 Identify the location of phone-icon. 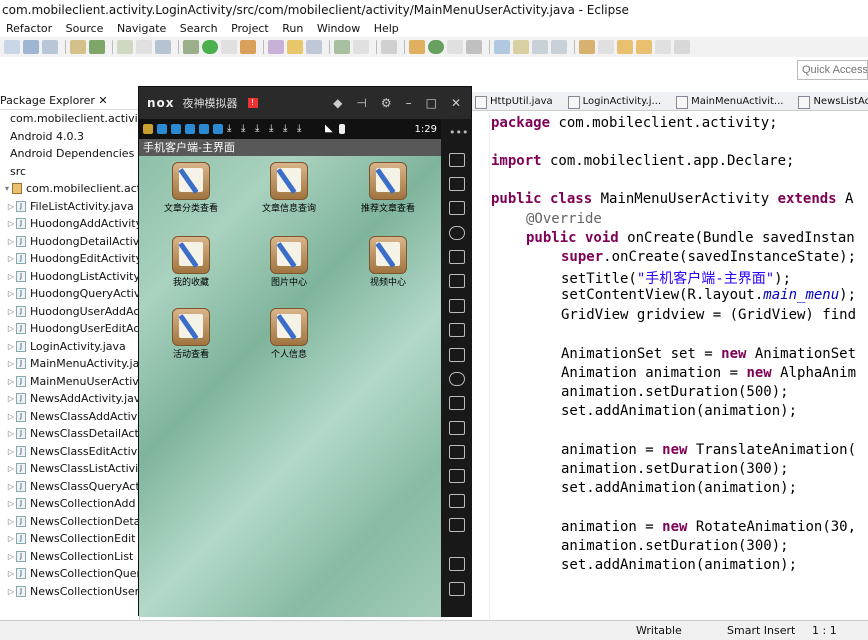
(457, 159).